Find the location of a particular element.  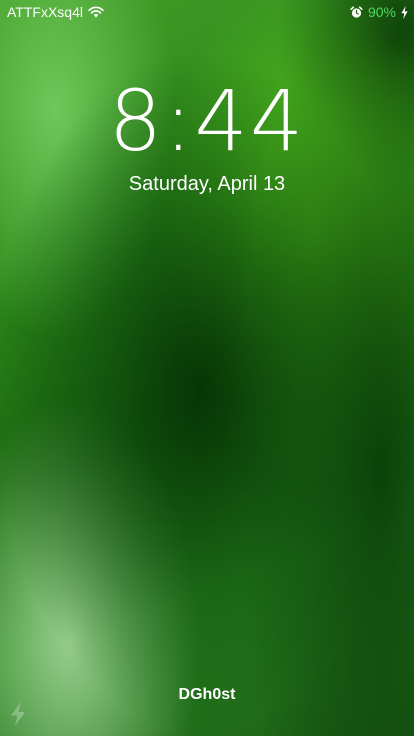

flashlight-bolt-icon is located at coordinates (18, 714).